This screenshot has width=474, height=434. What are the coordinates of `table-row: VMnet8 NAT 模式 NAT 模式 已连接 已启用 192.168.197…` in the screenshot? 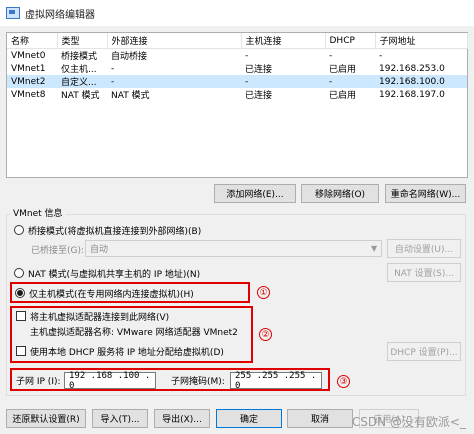 It's located at (237, 95).